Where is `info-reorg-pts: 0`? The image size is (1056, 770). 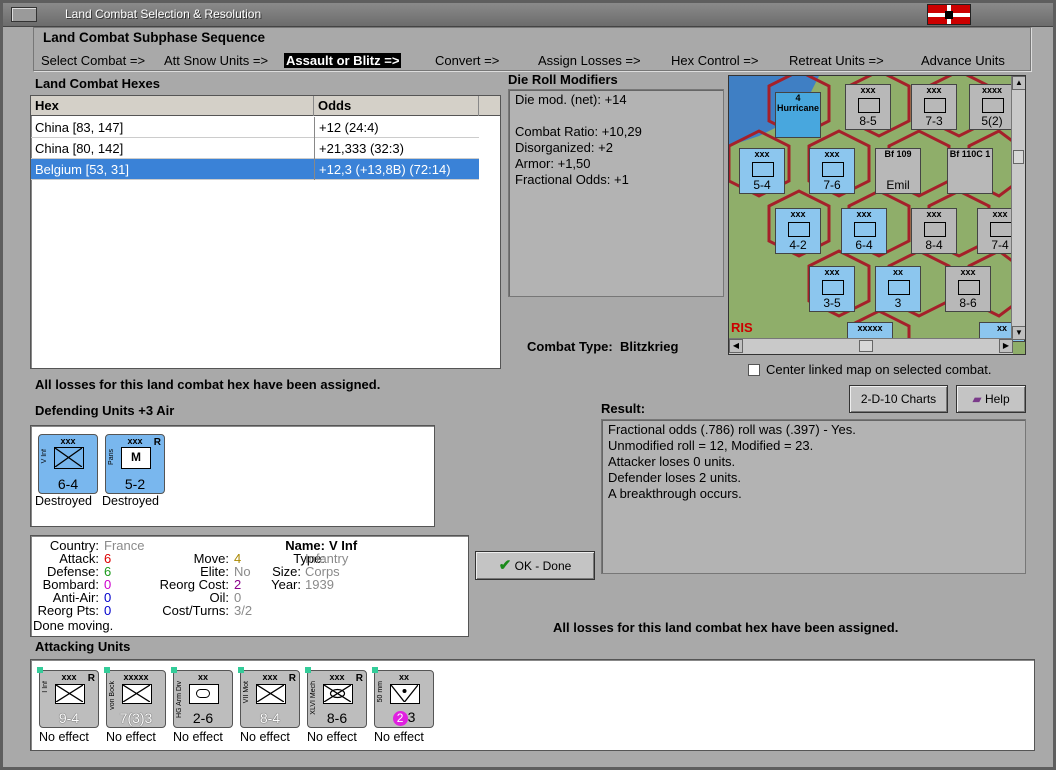 info-reorg-pts: 0 is located at coordinates (108, 610).